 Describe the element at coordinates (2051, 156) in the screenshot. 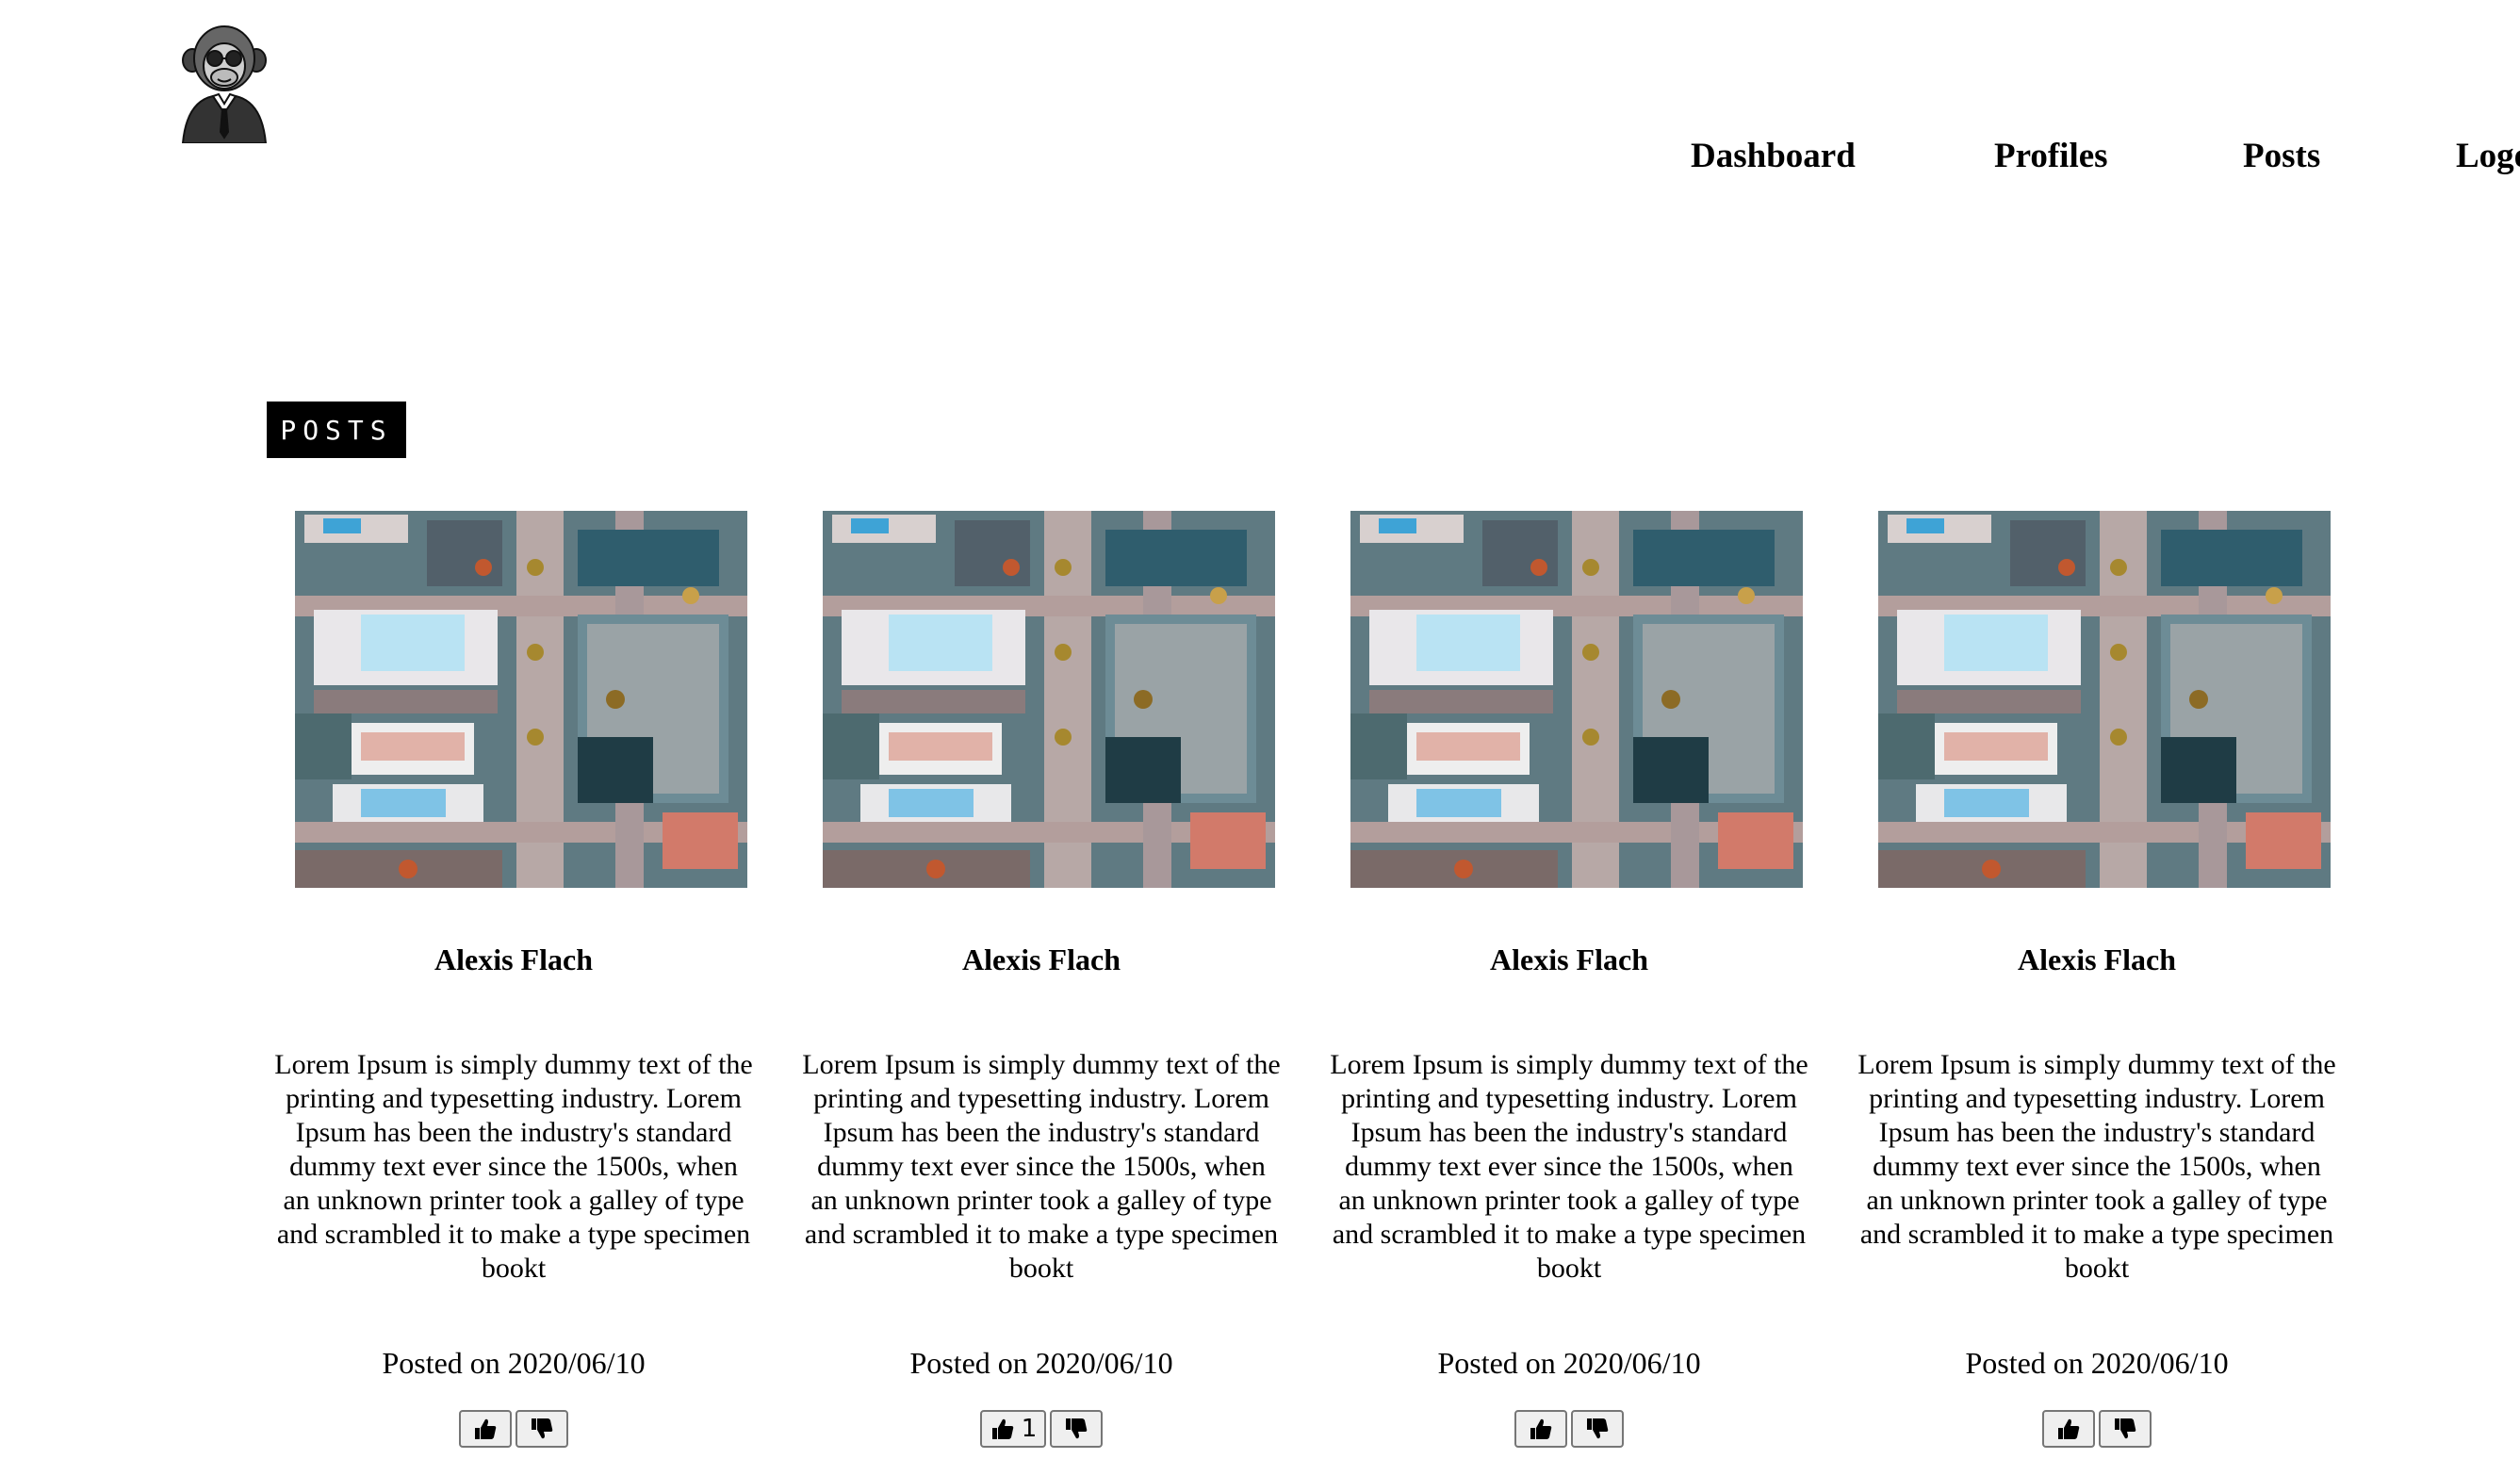

I see `nav-profiles-link: Profiles` at that location.